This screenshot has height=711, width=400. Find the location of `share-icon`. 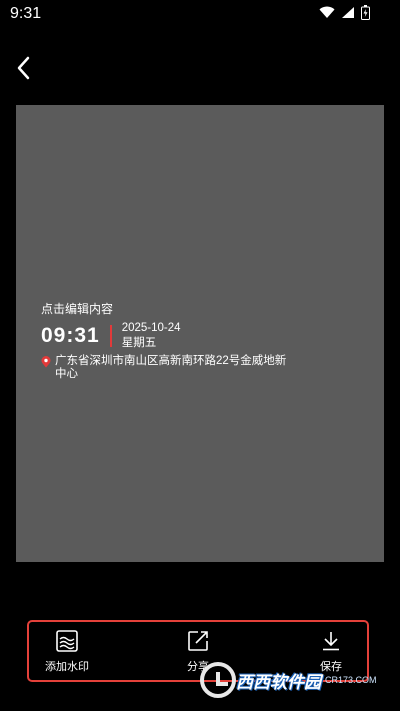

share-icon is located at coordinates (198, 641).